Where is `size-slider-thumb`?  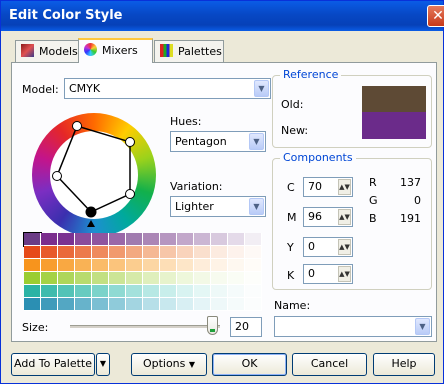
size-slider-thumb is located at coordinates (212, 325).